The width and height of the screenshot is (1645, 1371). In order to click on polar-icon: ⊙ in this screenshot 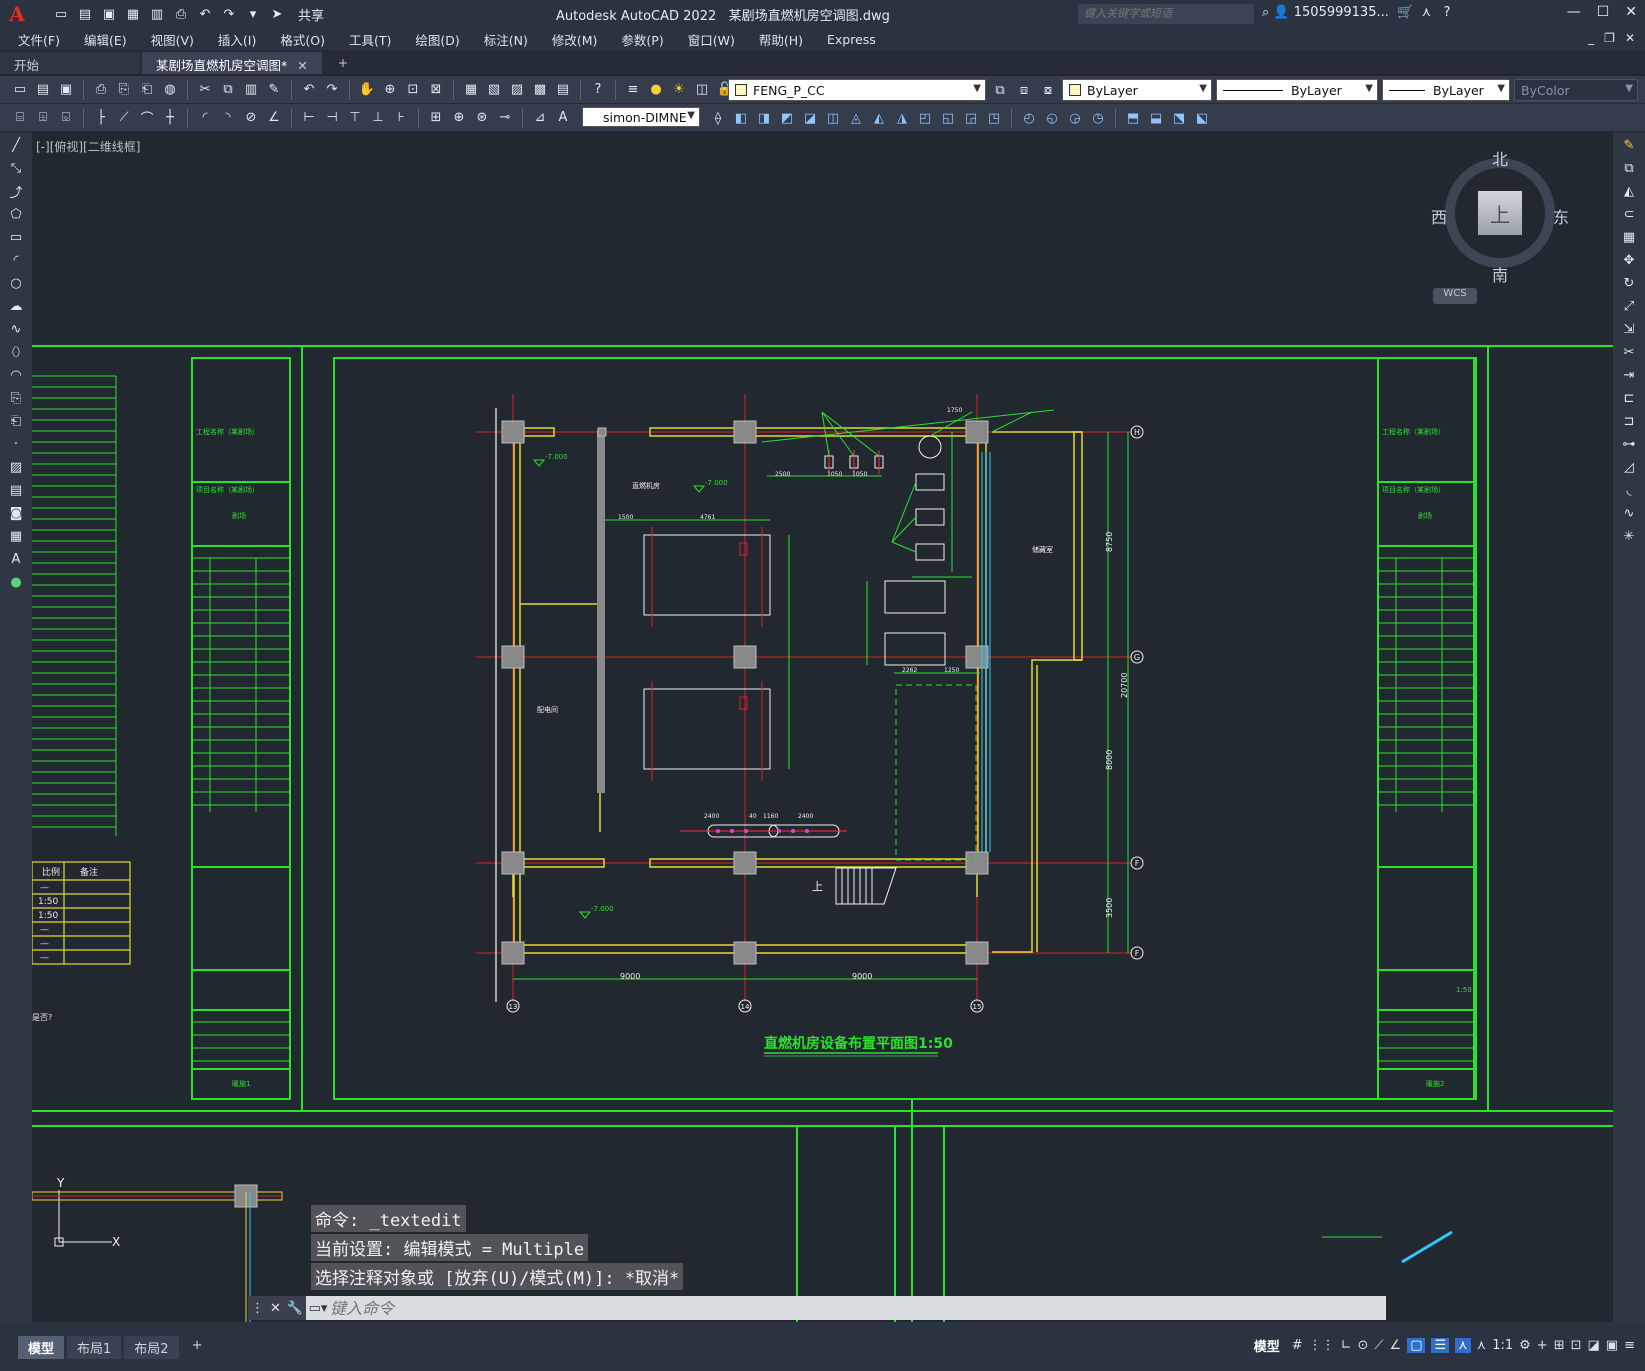, I will do `click(1363, 1345)`.